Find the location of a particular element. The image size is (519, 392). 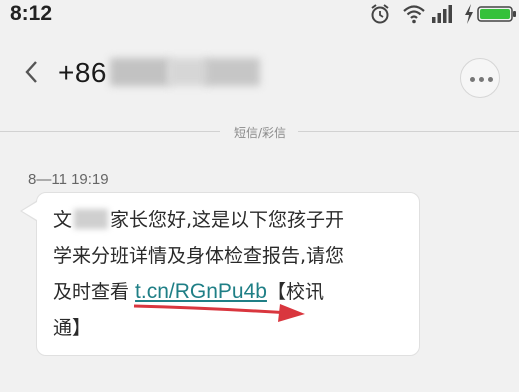

message-type-label: 短信/彩信 is located at coordinates (260, 133).